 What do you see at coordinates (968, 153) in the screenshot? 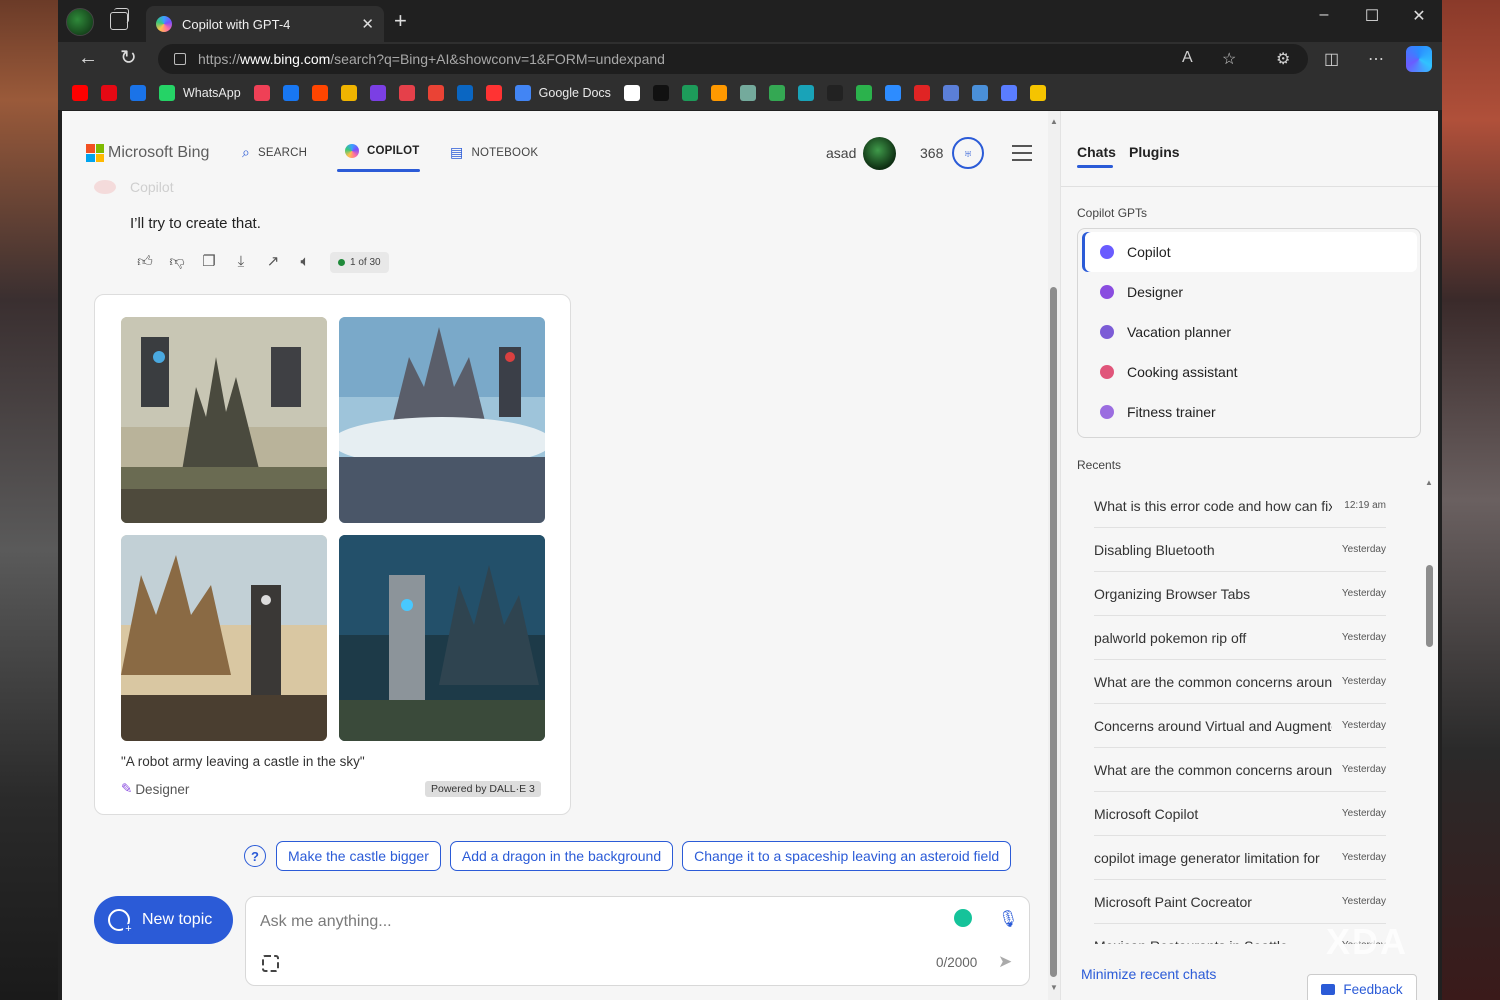
I see `rewards-trophy-icon: ♅` at bounding box center [968, 153].